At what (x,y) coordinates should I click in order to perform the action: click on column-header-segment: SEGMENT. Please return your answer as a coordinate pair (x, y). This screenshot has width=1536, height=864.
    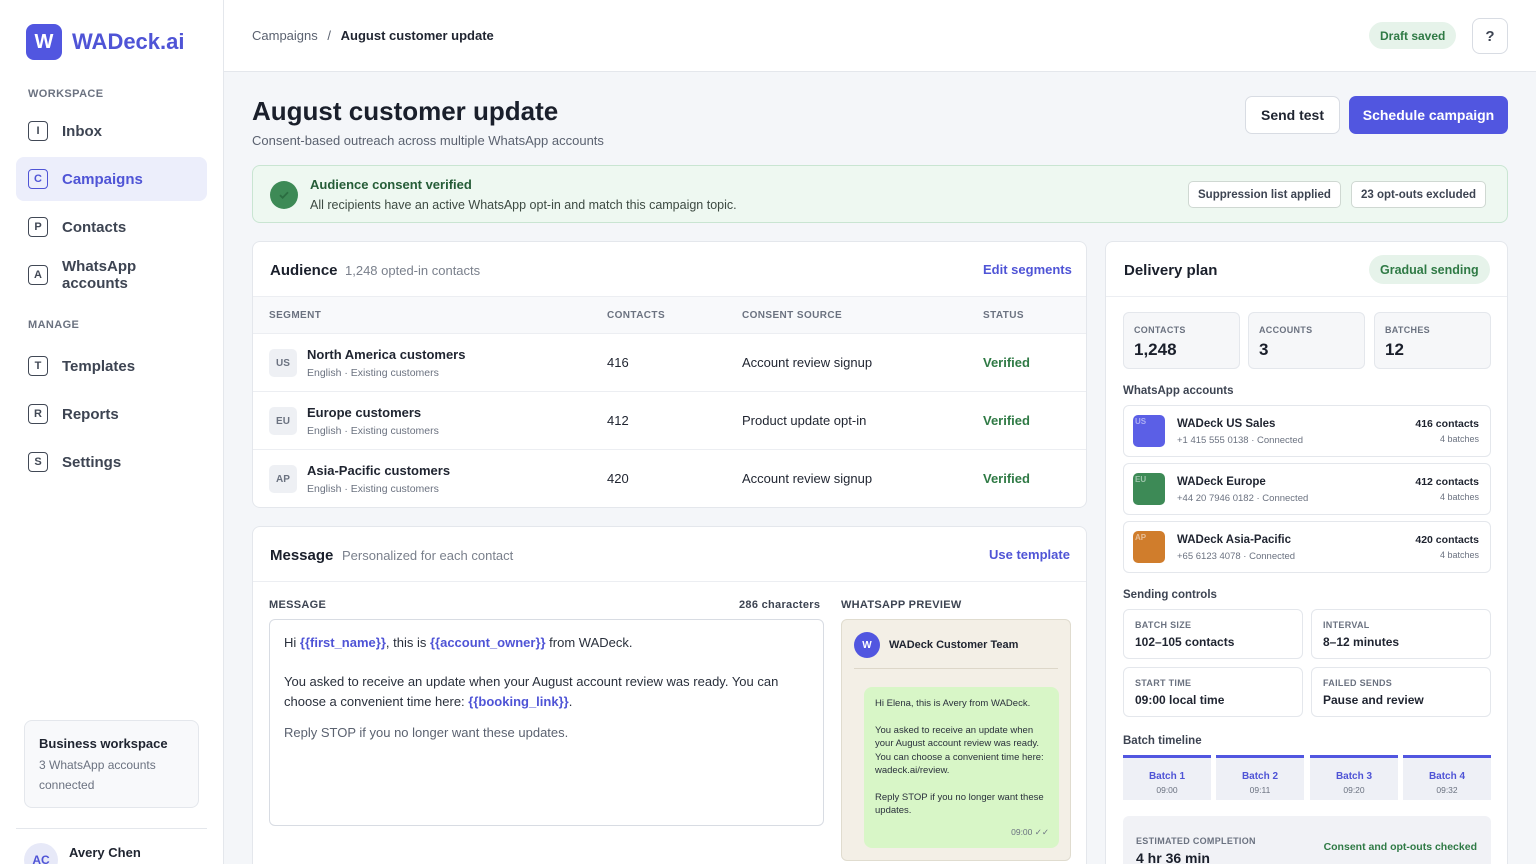
    Looking at the image, I should click on (295, 315).